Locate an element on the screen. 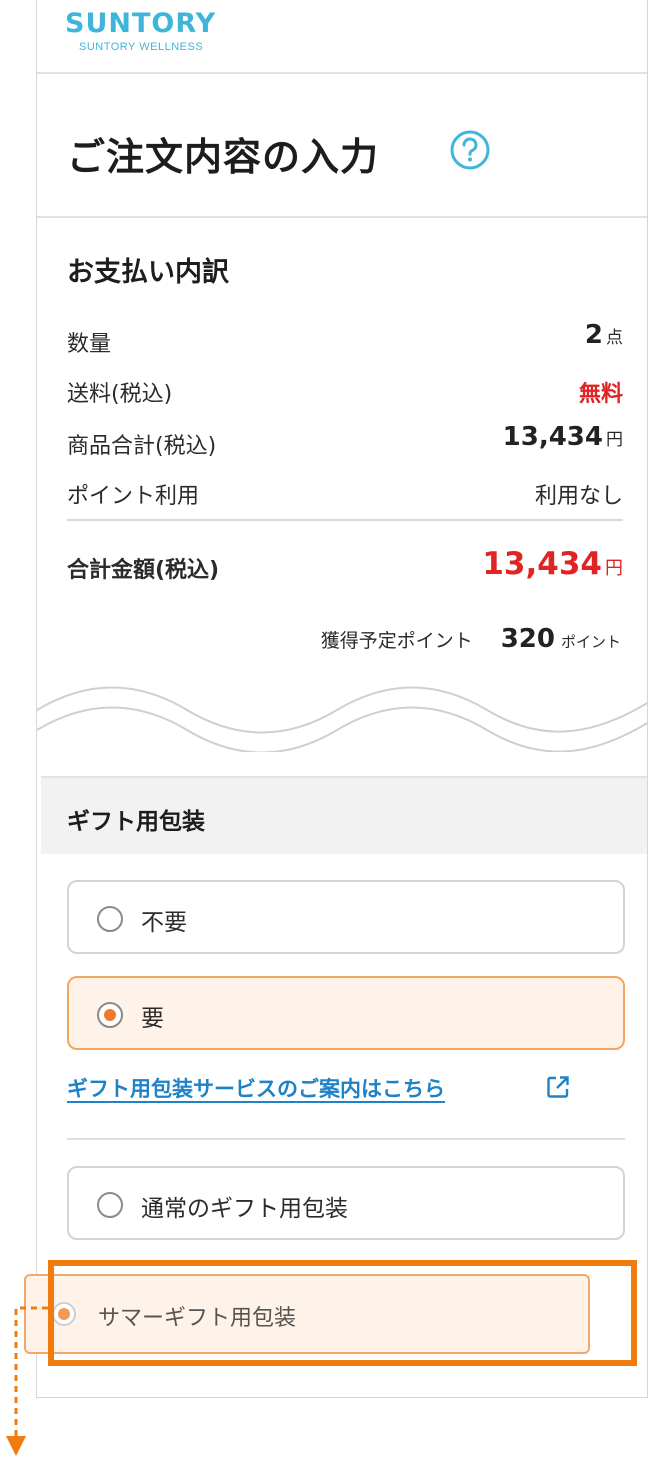  dotted-arrow-down-icon is located at coordinates (27, 1381).